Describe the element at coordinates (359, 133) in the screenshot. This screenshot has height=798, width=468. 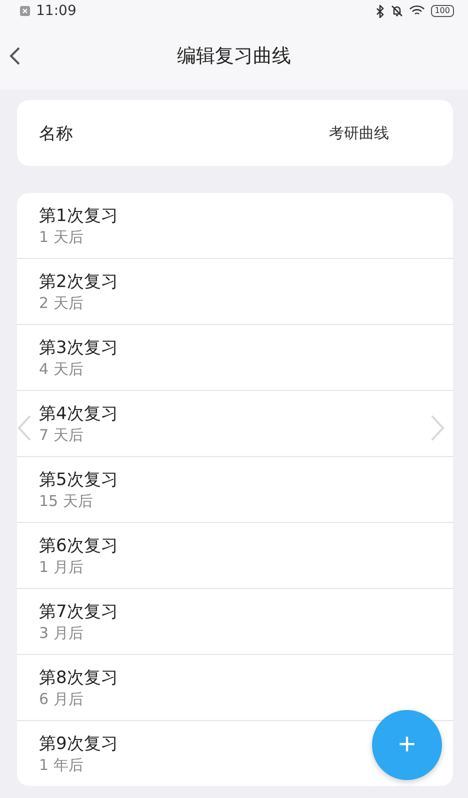
I see `name-value: 考研曲线` at that location.